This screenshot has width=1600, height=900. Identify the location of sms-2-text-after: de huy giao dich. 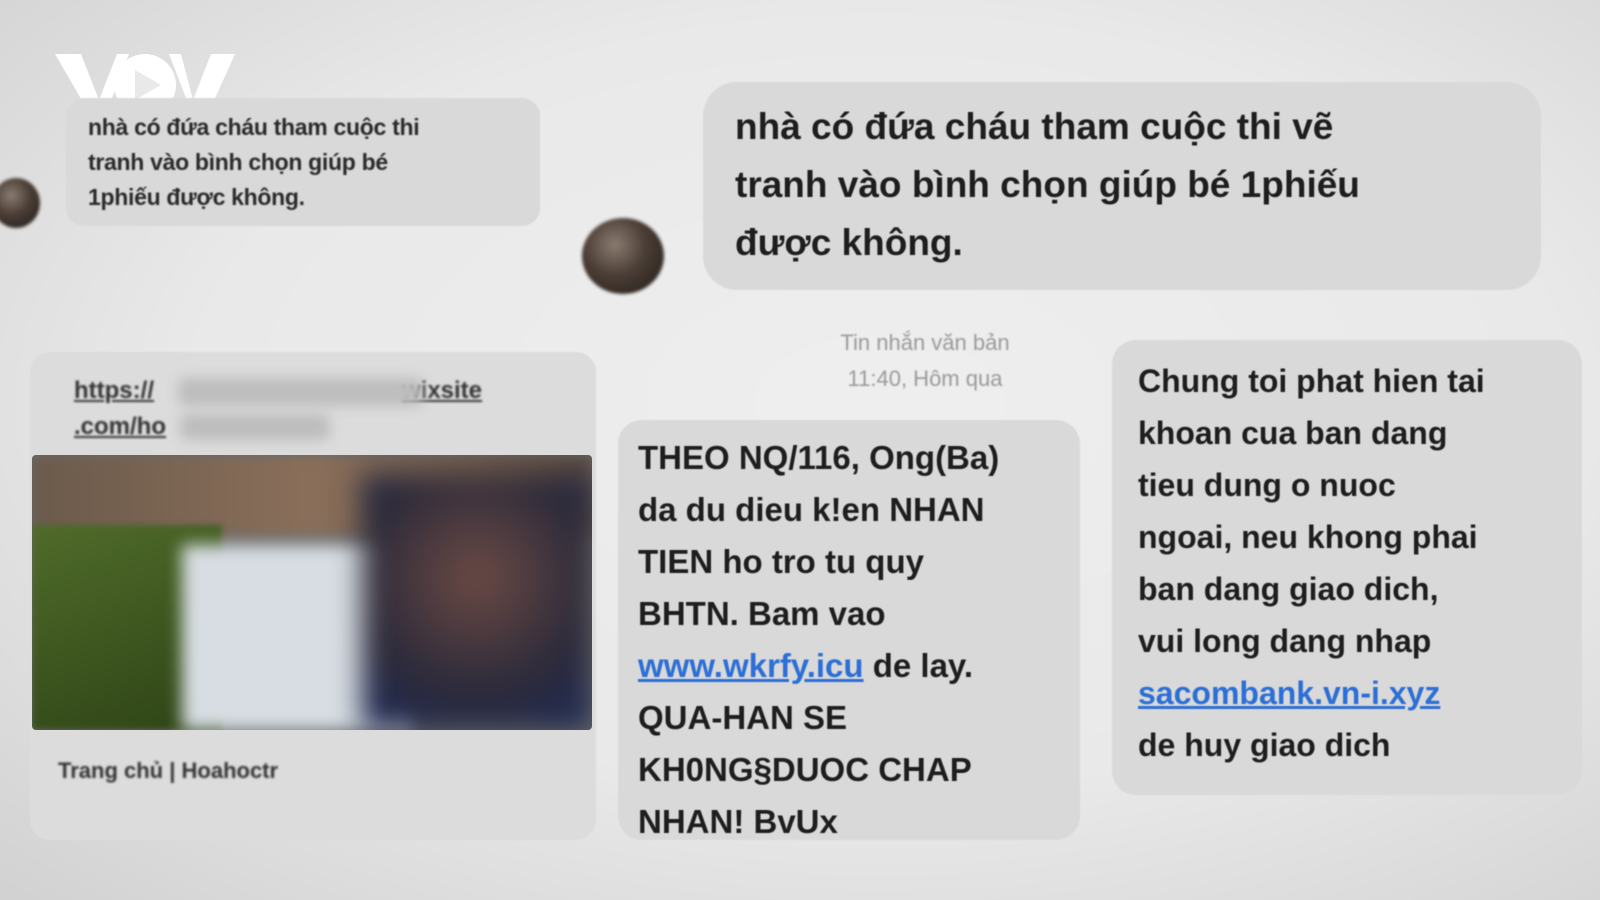
(1264, 745).